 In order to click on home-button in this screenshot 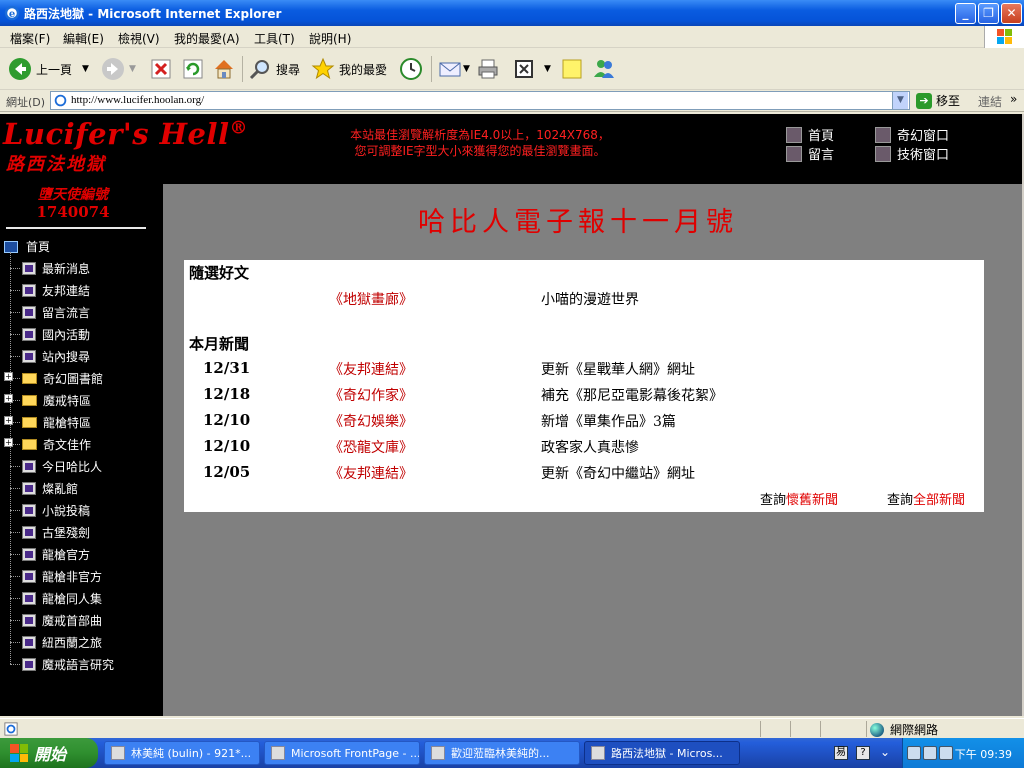, I will do `click(224, 69)`.